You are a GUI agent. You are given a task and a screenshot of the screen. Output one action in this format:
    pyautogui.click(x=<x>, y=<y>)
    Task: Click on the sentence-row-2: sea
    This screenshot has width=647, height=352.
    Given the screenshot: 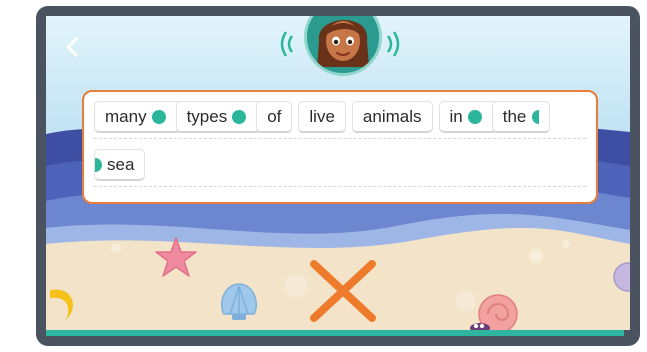 What is the action you would take?
    pyautogui.click(x=340, y=165)
    